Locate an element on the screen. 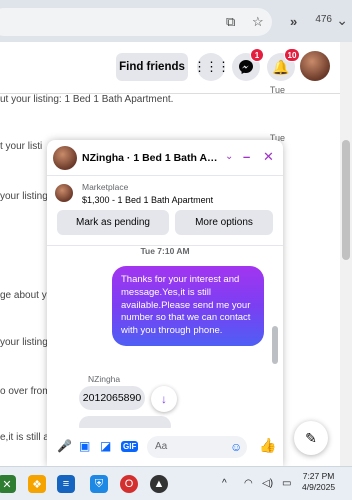 This screenshot has width=352, height=500. more-options-button: More options is located at coordinates (224, 222).